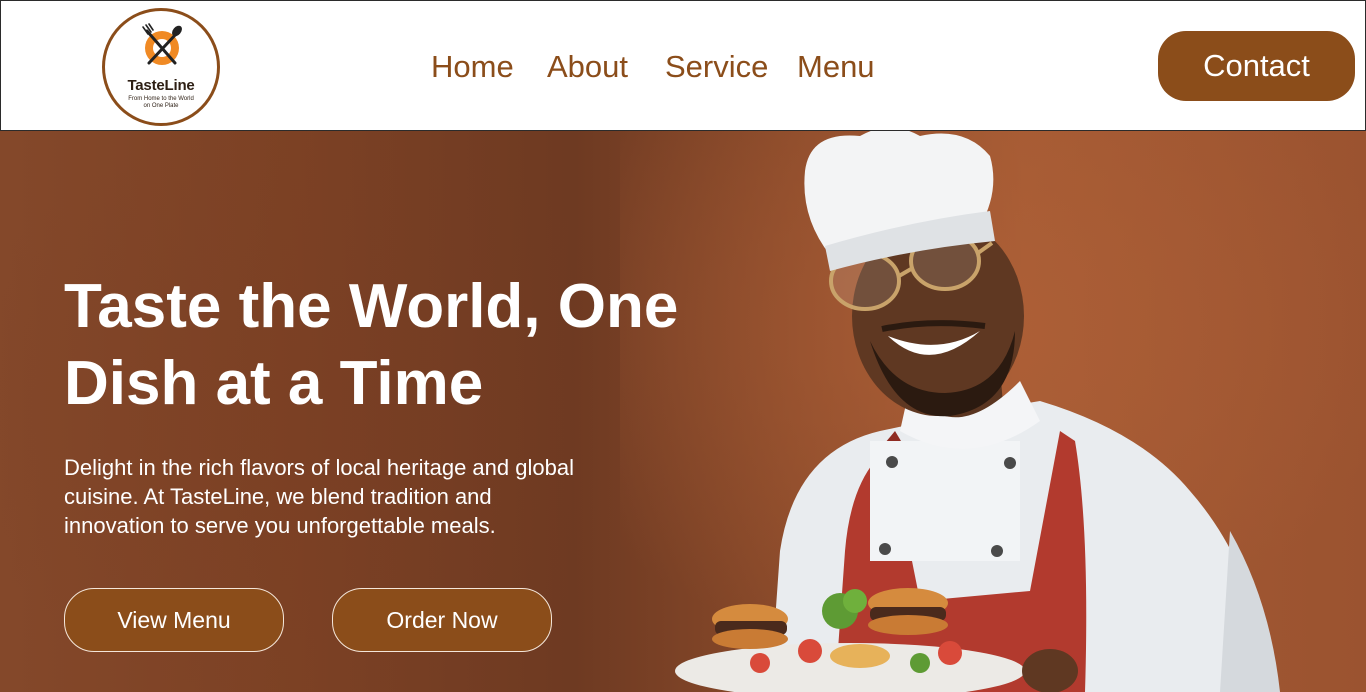  Describe the element at coordinates (274, 383) in the screenshot. I see `hero-title-line: Dish at a Time` at that location.